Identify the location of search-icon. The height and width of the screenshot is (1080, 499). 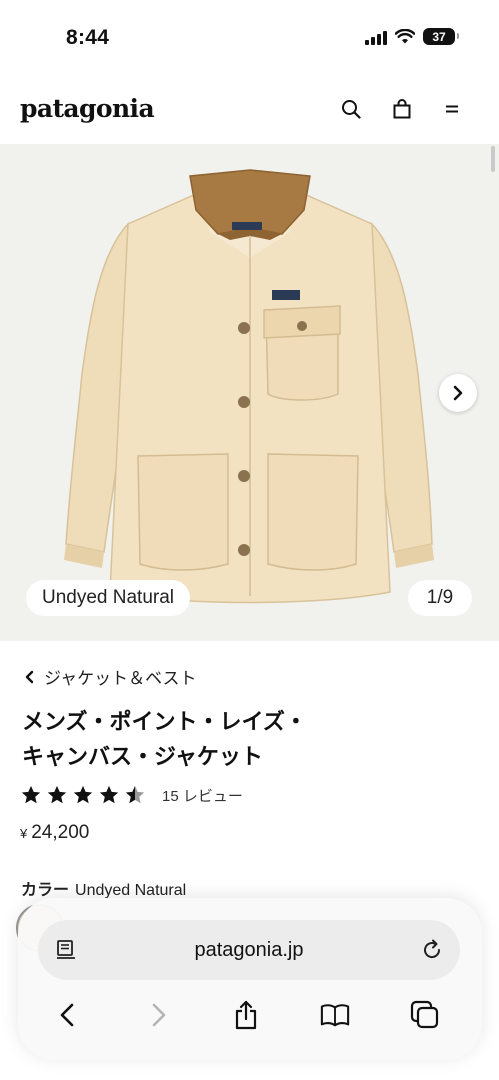
(351, 109).